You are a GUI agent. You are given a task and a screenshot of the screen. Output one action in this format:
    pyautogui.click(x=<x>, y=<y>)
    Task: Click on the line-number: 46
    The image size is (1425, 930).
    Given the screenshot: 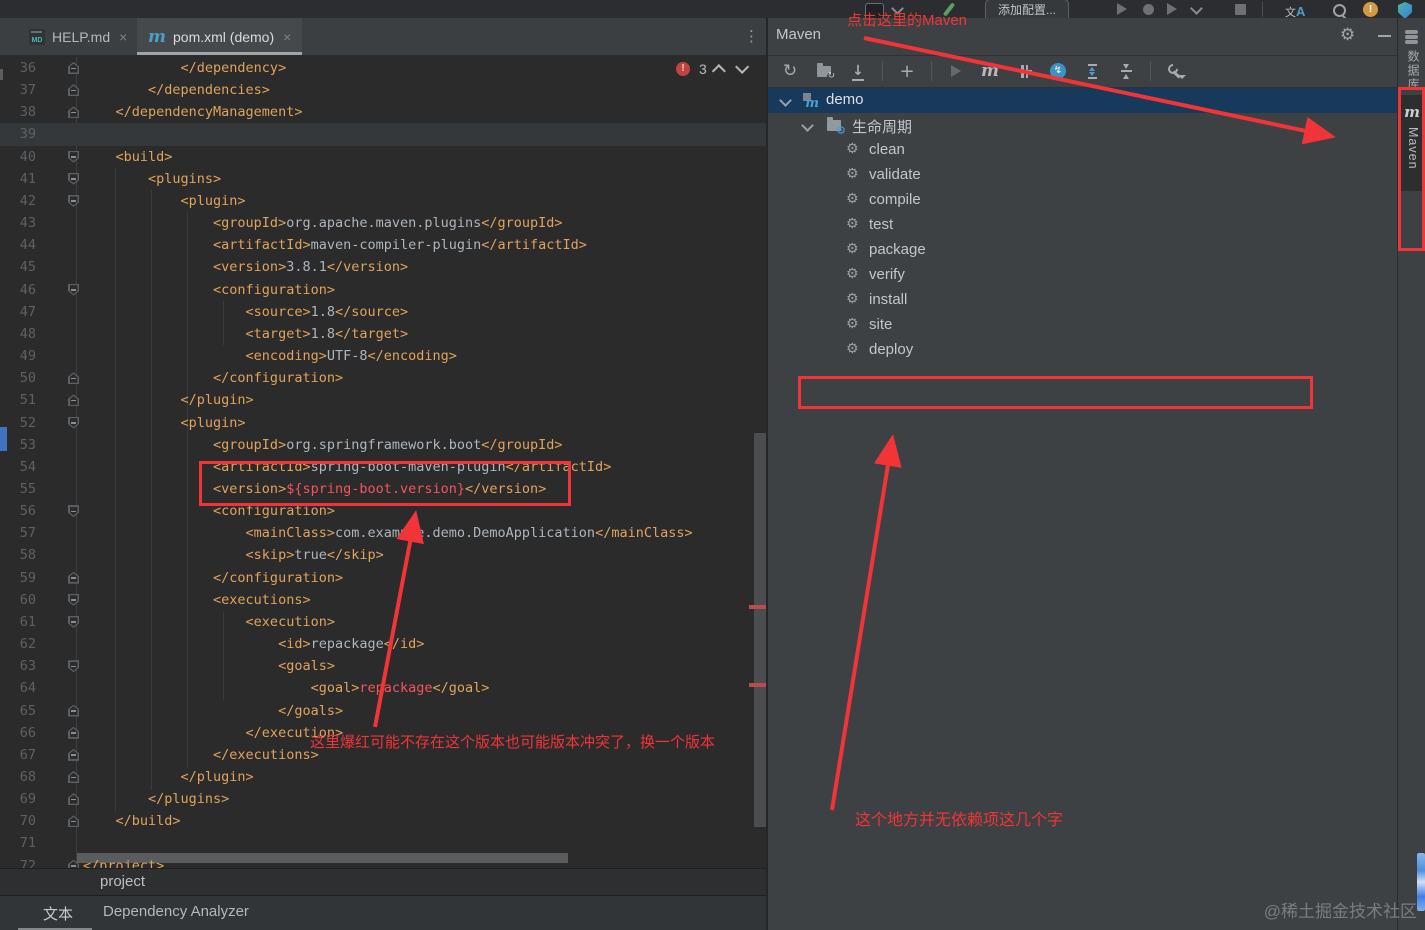 What is the action you would take?
    pyautogui.click(x=18, y=290)
    